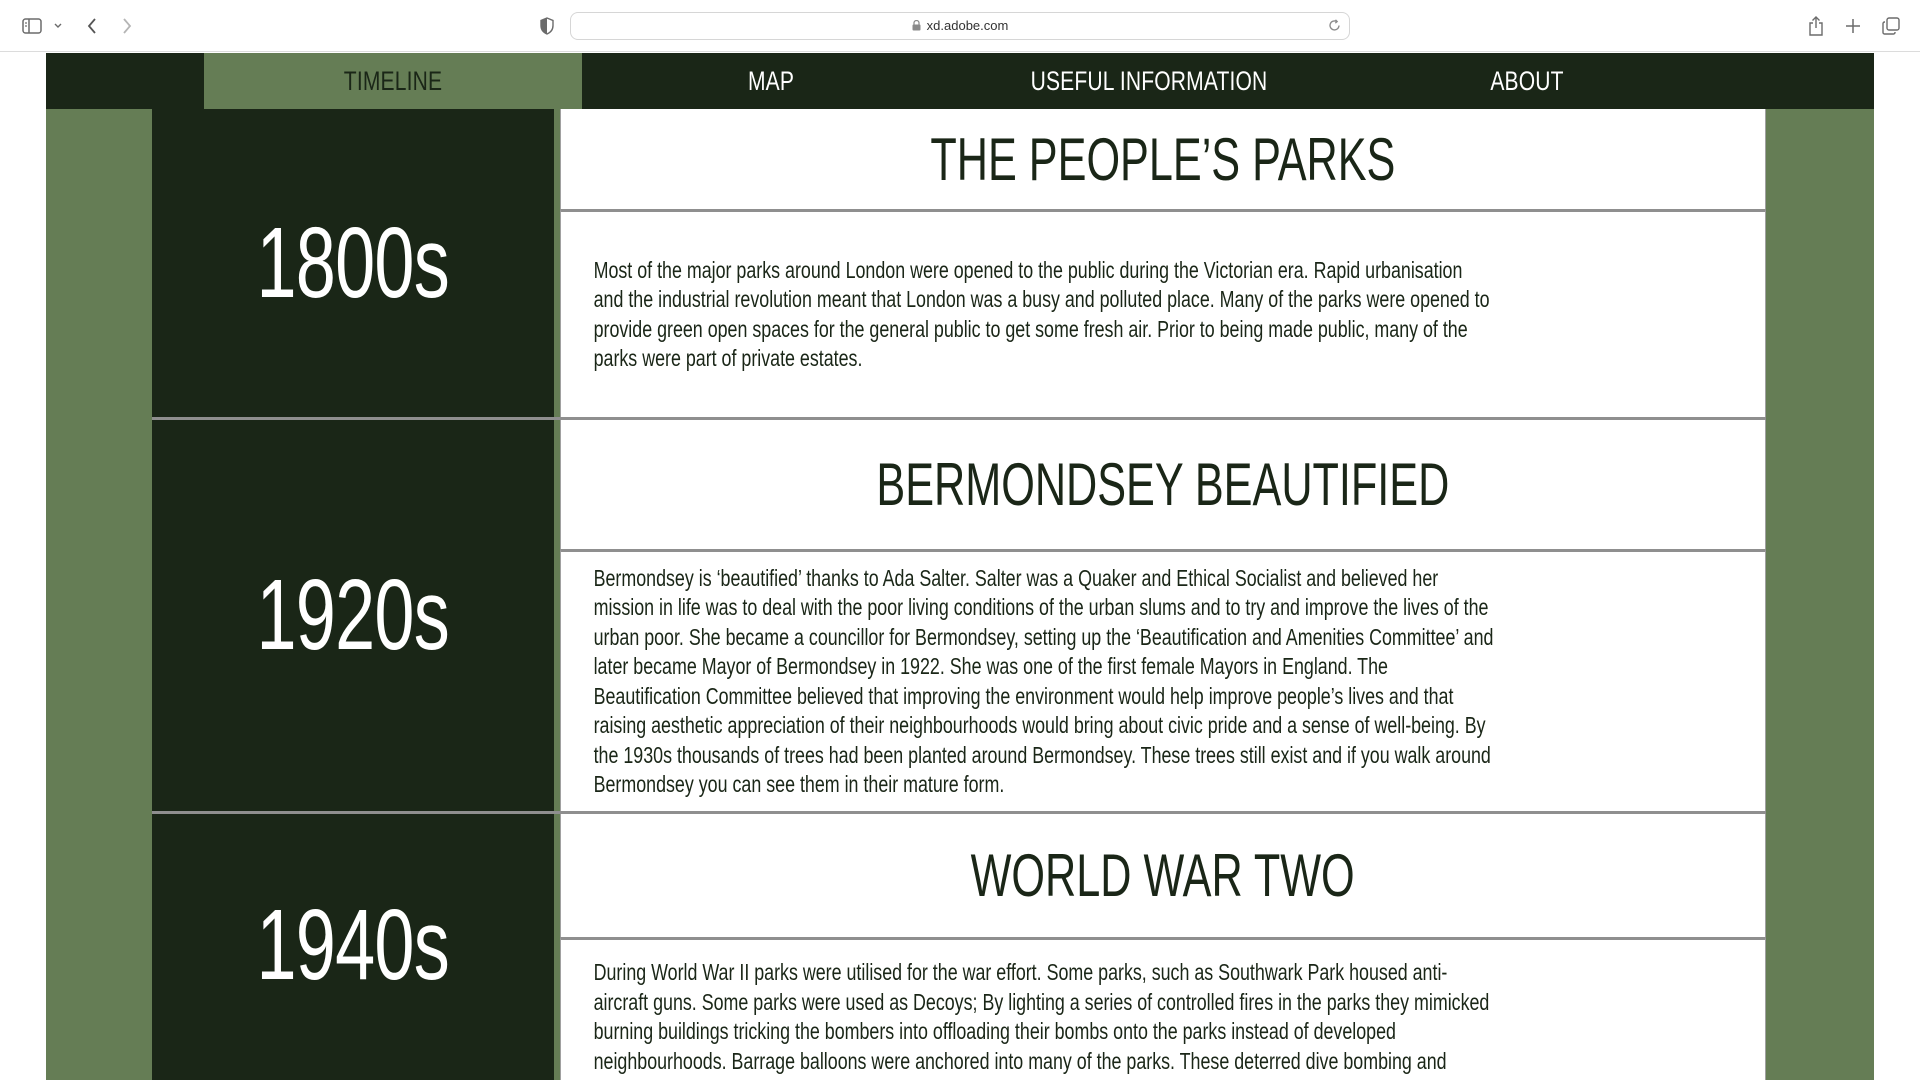 The width and height of the screenshot is (1920, 1080). I want to click on top-navigation: TIMELINE MAP USEFUL INFORMATION ABOUT, so click(960, 81).